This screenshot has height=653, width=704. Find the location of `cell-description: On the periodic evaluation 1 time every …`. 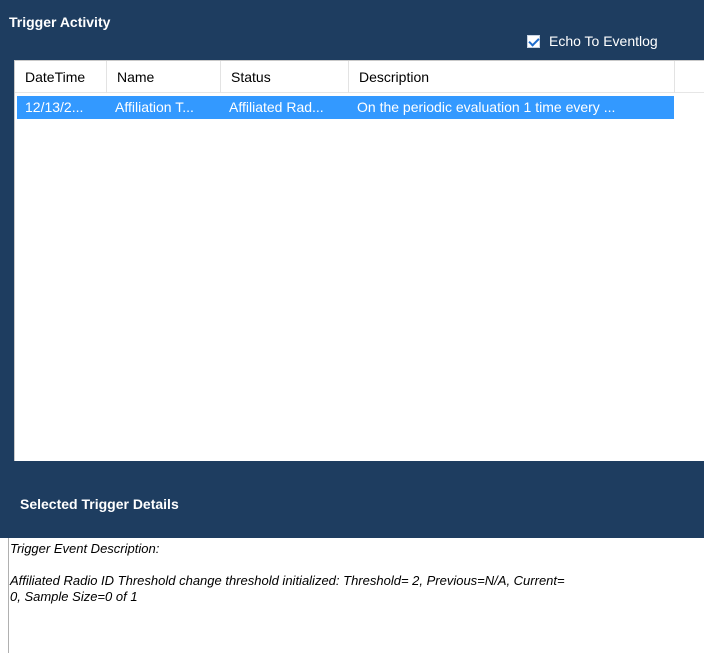

cell-description: On the periodic evaluation 1 time every … is located at coordinates (486, 107).